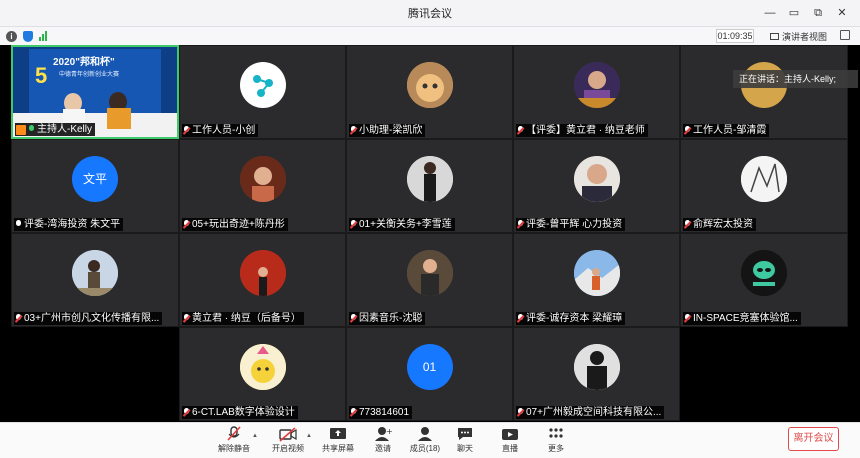 The width and height of the screenshot is (860, 458). I want to click on video-tile: 【评委】黄立君 · 纳豆老师, so click(596, 92).